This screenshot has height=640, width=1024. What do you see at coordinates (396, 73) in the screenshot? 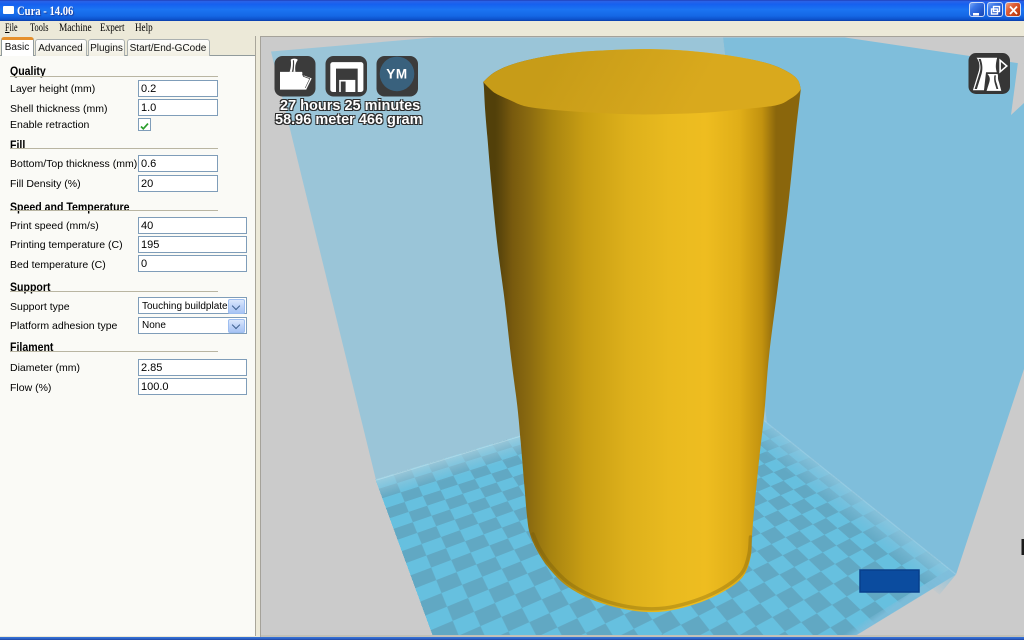
I see `svg-text: YM` at bounding box center [396, 73].